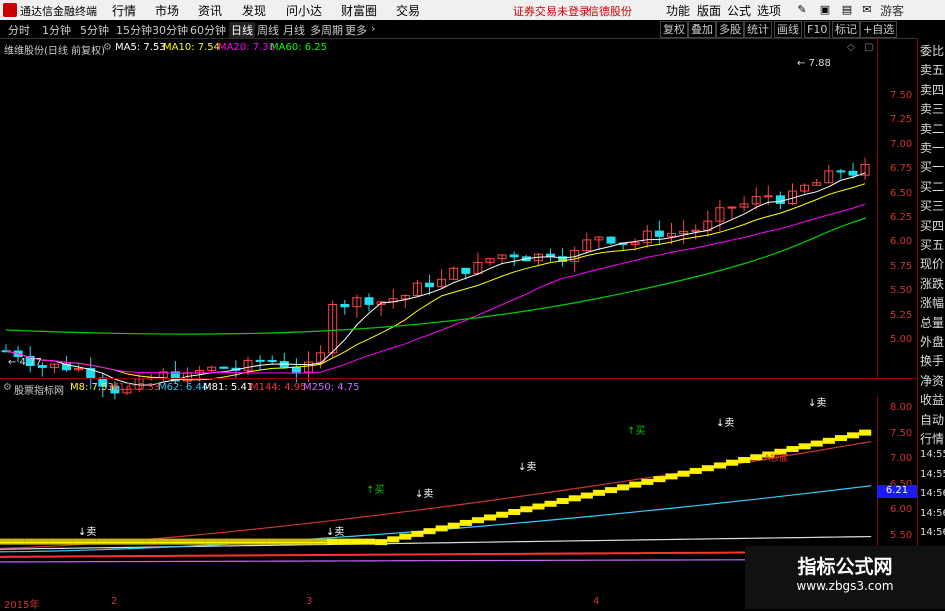  I want to click on app-logo-icon, so click(10, 10).